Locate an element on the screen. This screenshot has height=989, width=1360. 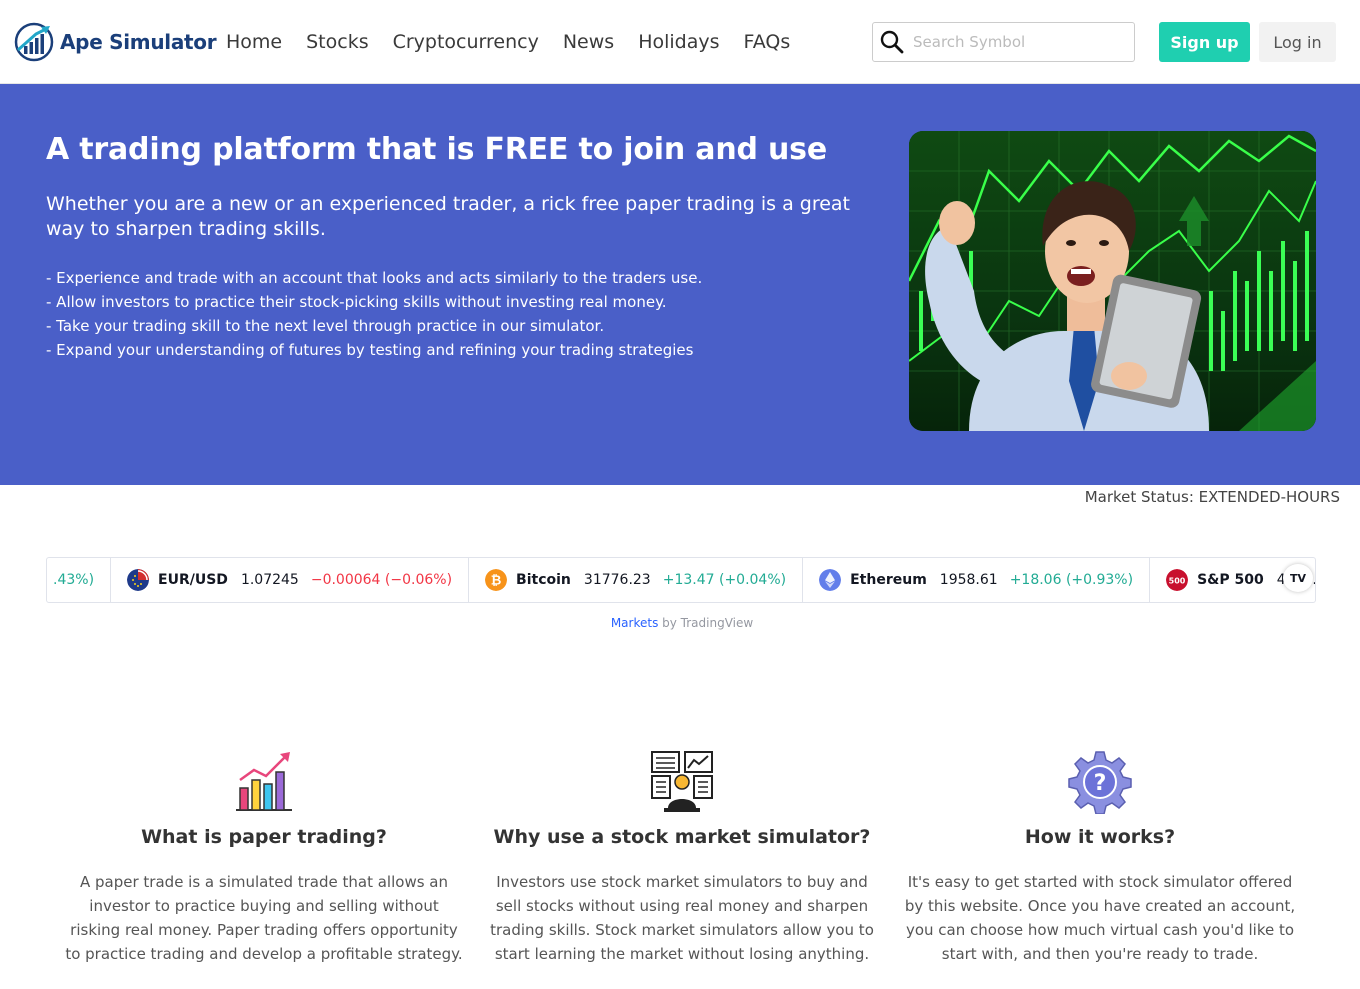
ticker-item-eurusd: EUR/USD 1.07245 −0.00064 (−0.06%) is located at coordinates (290, 580).